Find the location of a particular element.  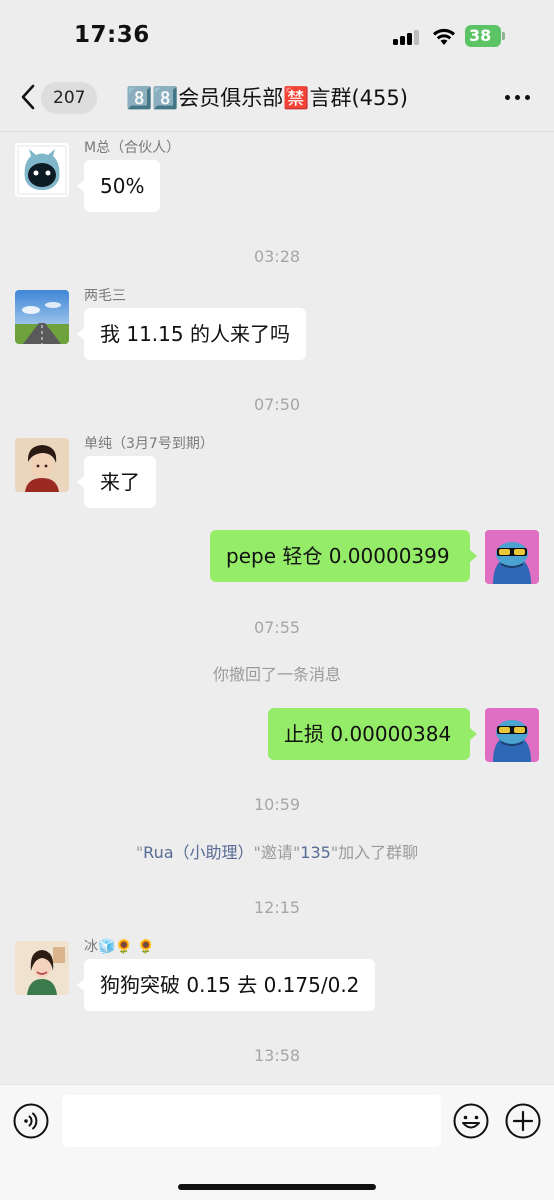

timestamp: 07:50 is located at coordinates (277, 404).